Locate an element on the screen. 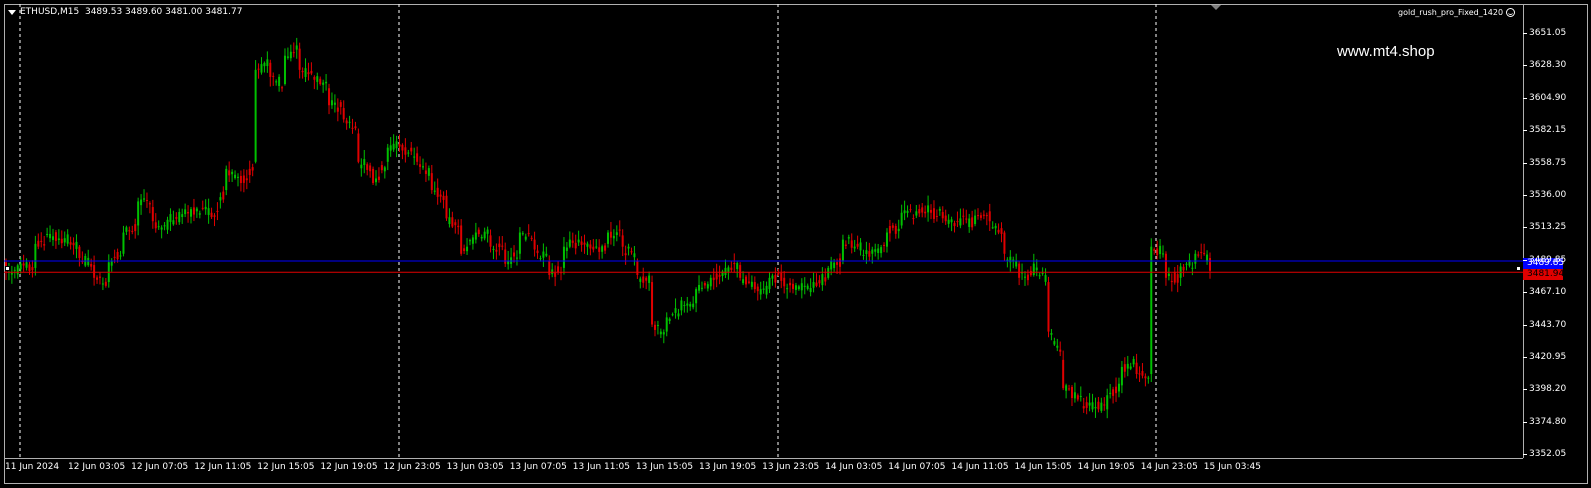 The width and height of the screenshot is (1591, 488). price-tick-label: 3352.05 is located at coordinates (1548, 454).